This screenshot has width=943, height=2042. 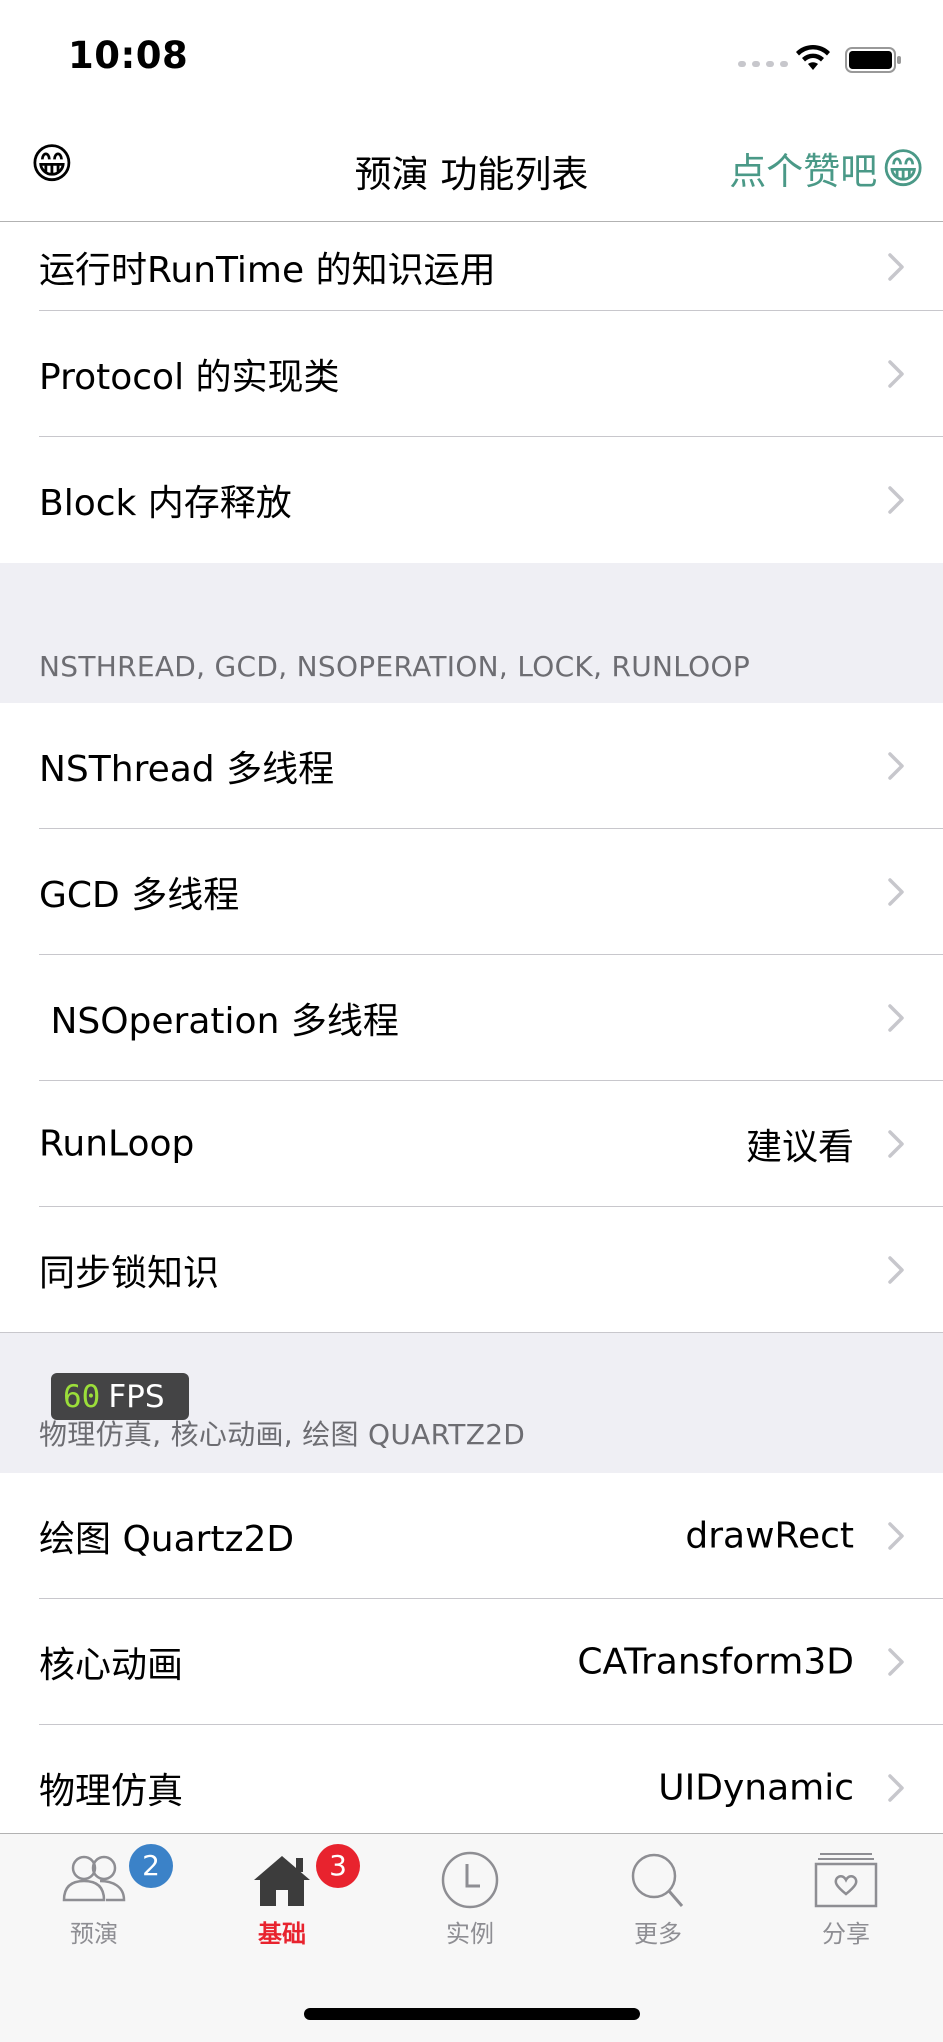 I want to click on row-label: 物理仿真, so click(x=111, y=1791).